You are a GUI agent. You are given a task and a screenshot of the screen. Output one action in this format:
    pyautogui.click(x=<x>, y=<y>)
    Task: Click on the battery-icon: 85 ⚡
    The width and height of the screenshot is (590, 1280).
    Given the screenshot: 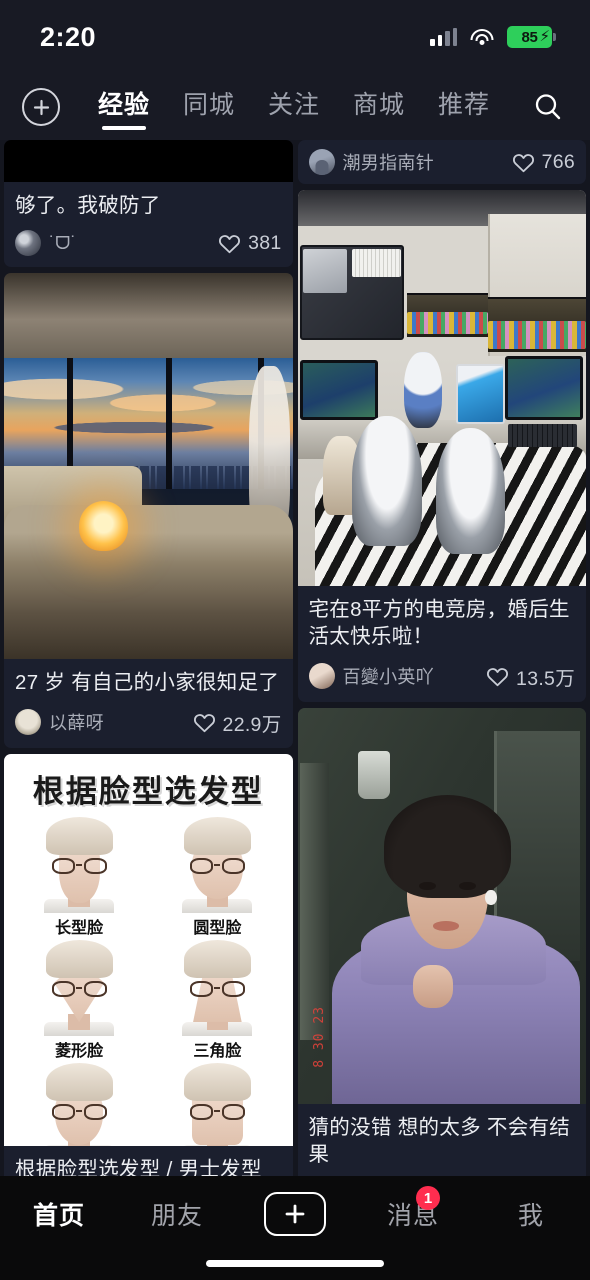 What is the action you would take?
    pyautogui.click(x=531, y=37)
    